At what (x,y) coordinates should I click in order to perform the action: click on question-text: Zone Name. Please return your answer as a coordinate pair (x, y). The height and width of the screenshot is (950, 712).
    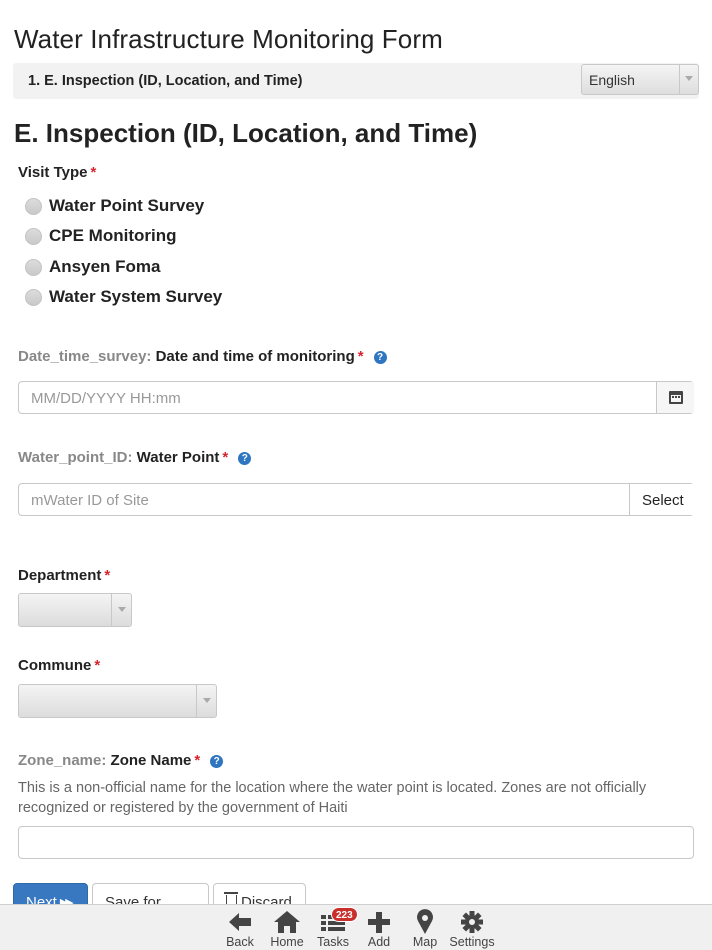
    Looking at the image, I should click on (151, 760).